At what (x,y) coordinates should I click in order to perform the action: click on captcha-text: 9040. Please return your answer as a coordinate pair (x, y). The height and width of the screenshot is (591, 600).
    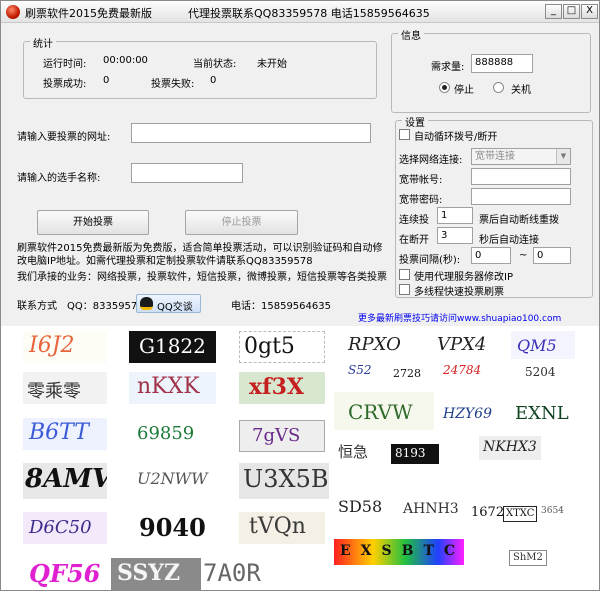
    Looking at the image, I should click on (172, 527).